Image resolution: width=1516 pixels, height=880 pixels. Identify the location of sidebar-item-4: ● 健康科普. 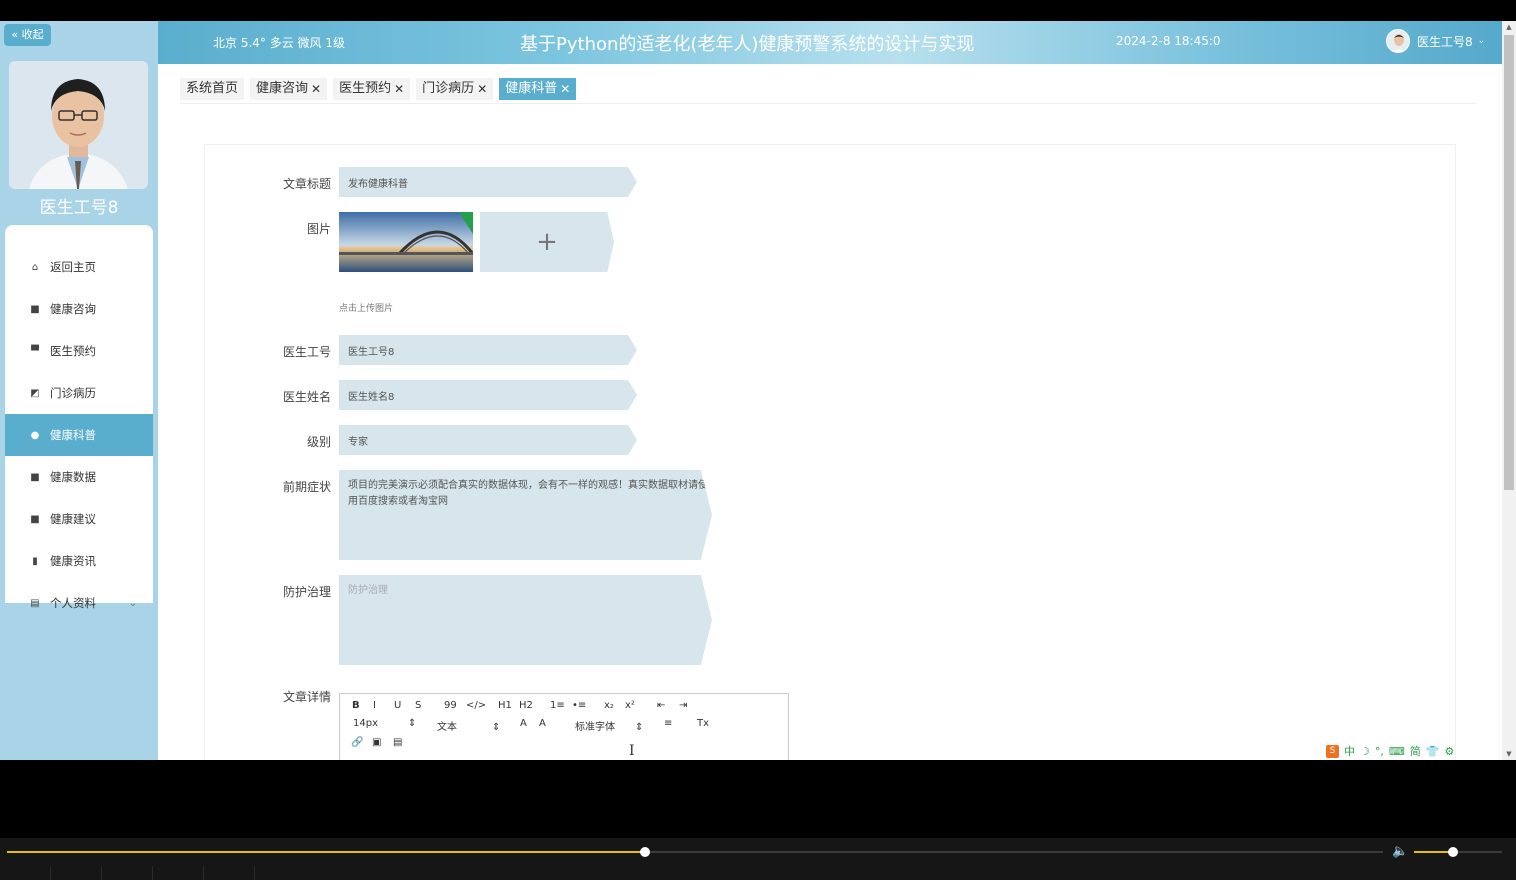
(79, 435).